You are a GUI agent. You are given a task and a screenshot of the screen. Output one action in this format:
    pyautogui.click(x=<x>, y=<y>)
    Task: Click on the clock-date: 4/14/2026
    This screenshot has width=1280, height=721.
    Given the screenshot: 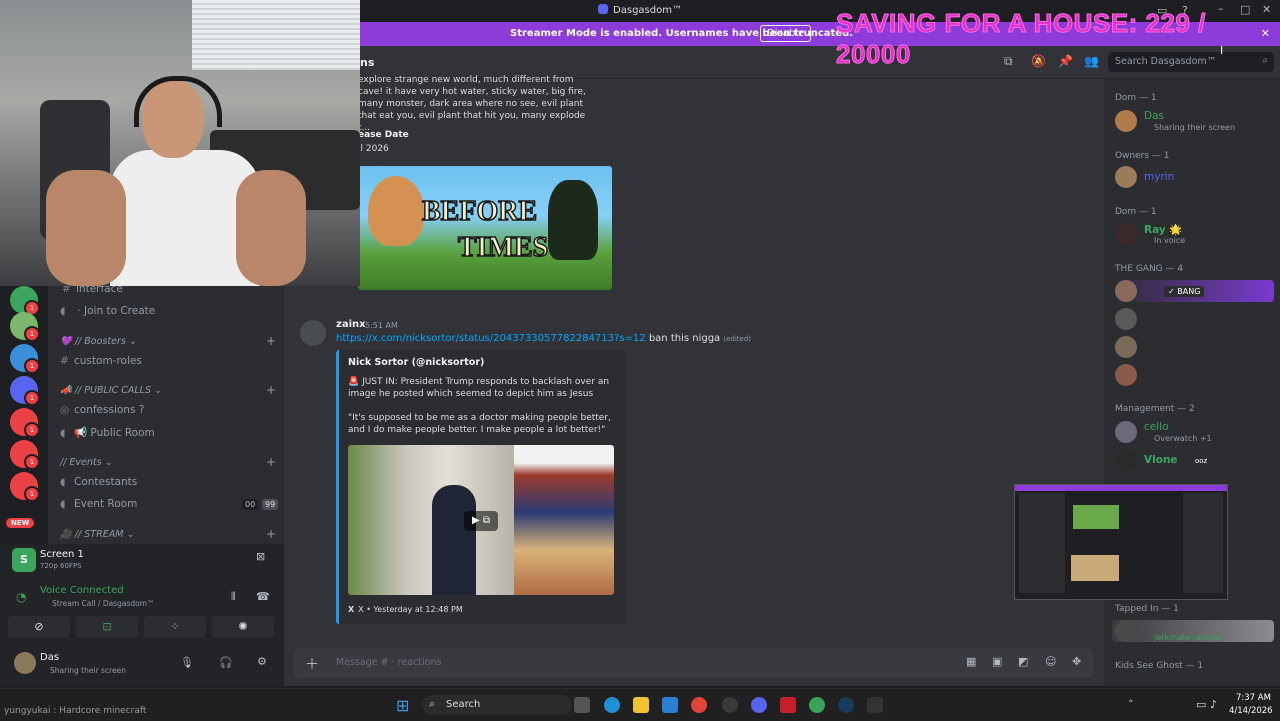 What is the action you would take?
    pyautogui.click(x=1251, y=711)
    